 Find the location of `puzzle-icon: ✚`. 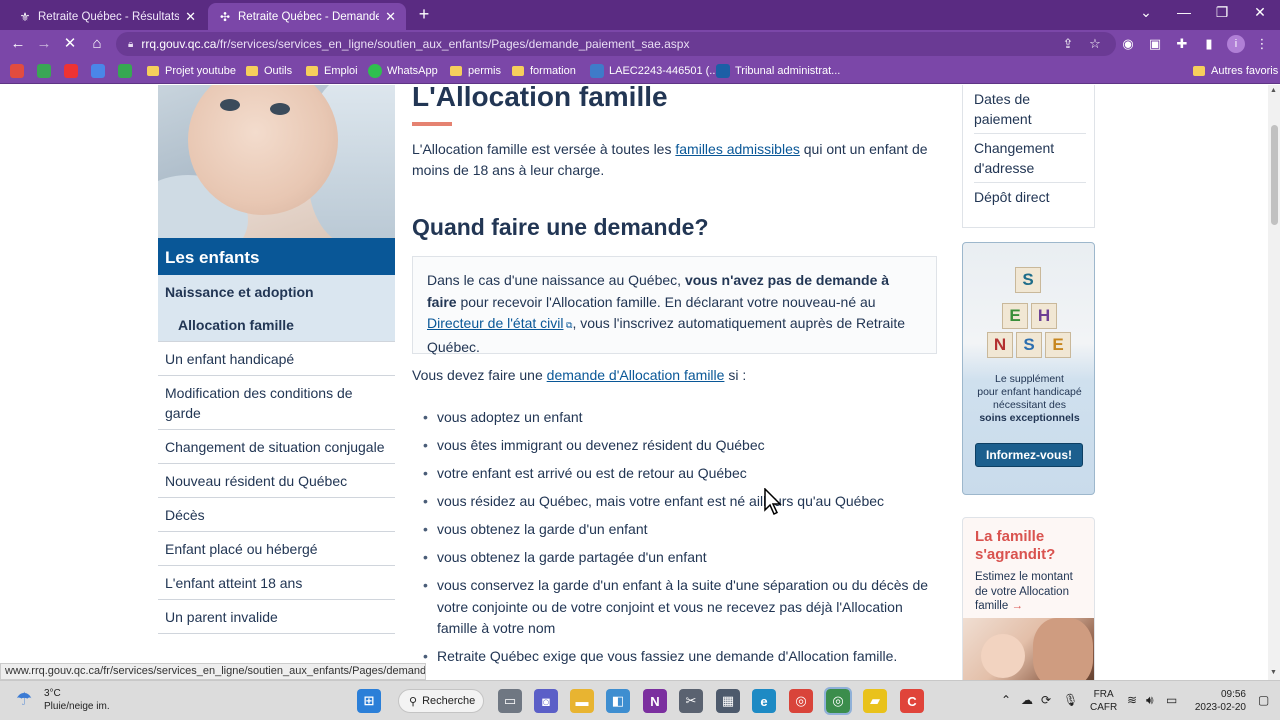

puzzle-icon: ✚ is located at coordinates (1182, 44).